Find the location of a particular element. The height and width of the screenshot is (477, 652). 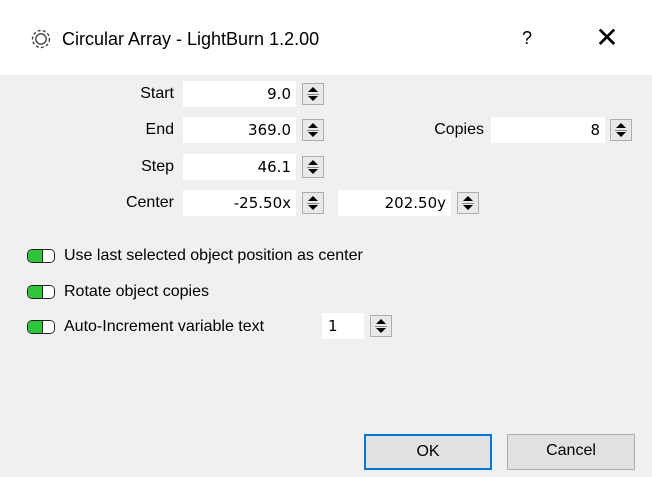

rotate-copies-toggle is located at coordinates (41, 292).